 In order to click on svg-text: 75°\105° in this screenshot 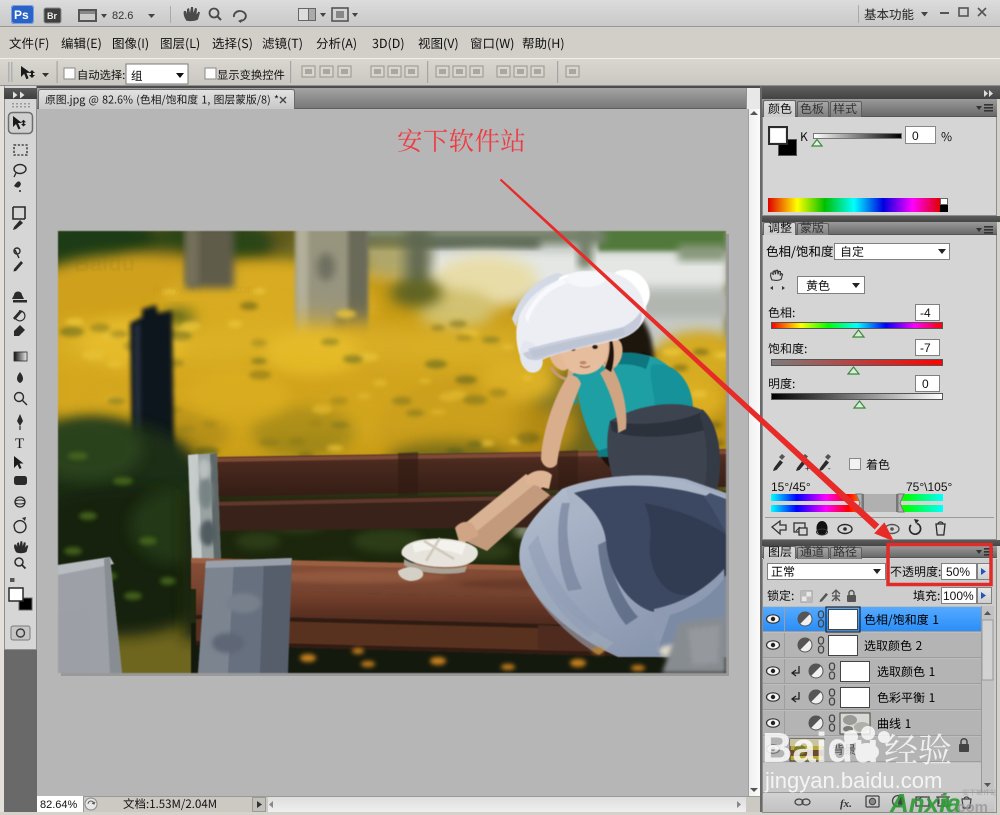, I will do `click(929, 487)`.